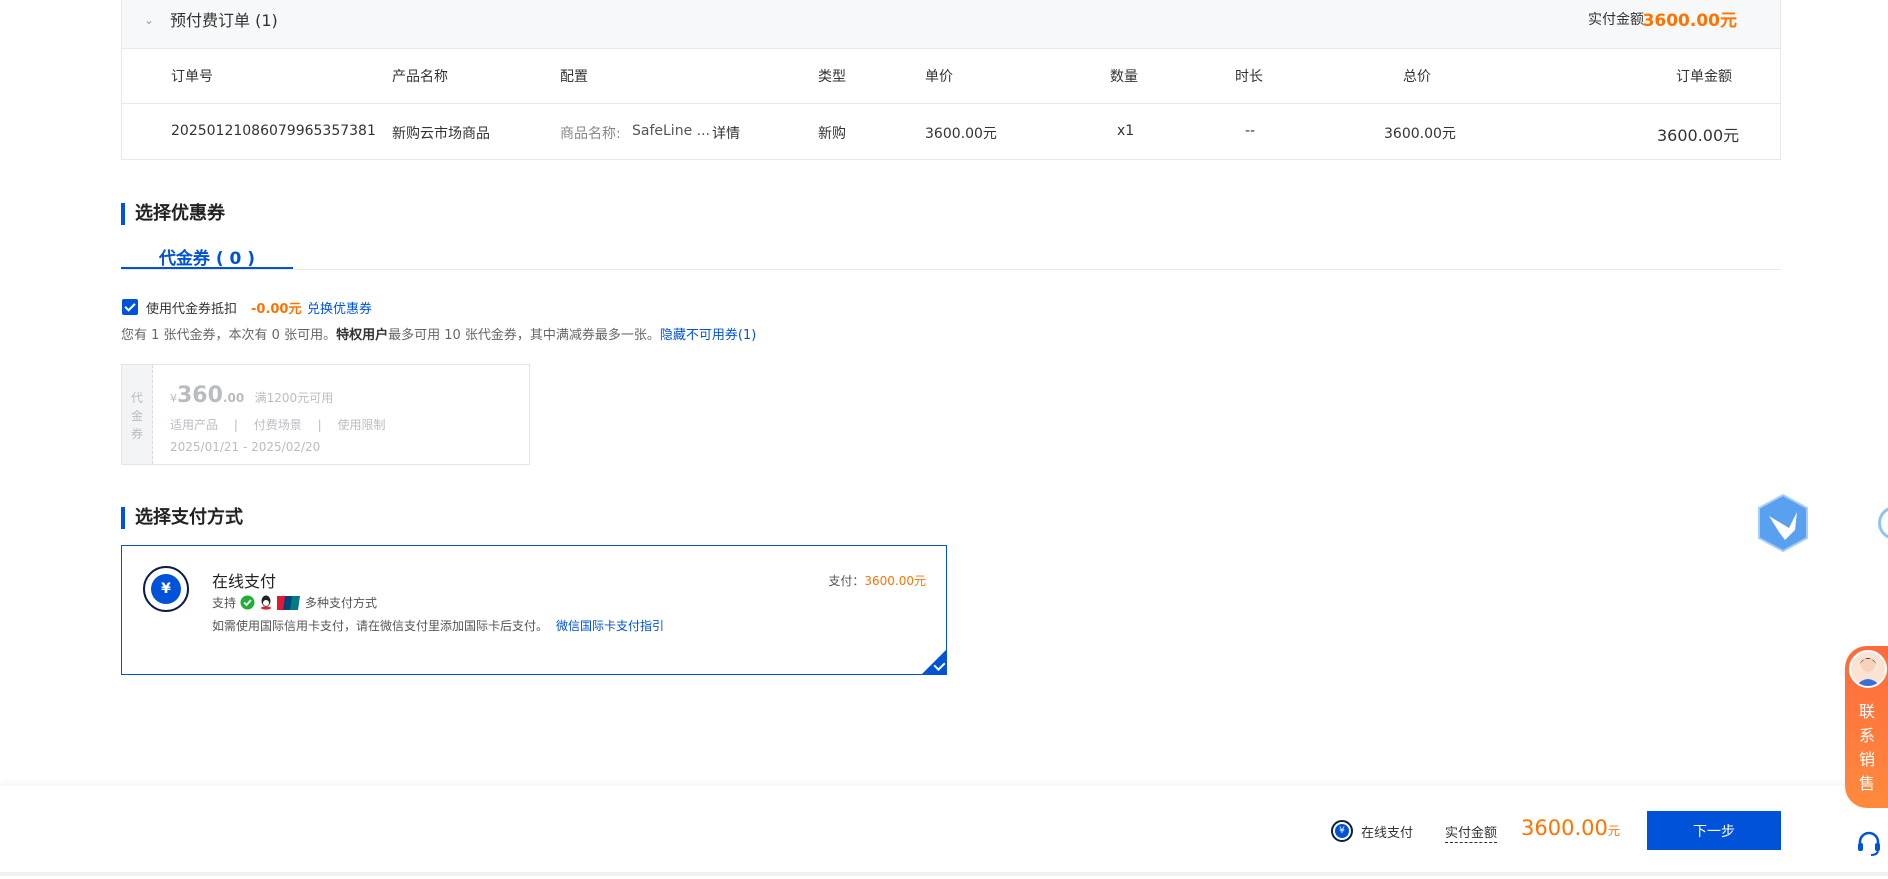 The image size is (1888, 879). What do you see at coordinates (224, 20) in the screenshot?
I see `order-title: 预付费订单 (1)` at bounding box center [224, 20].